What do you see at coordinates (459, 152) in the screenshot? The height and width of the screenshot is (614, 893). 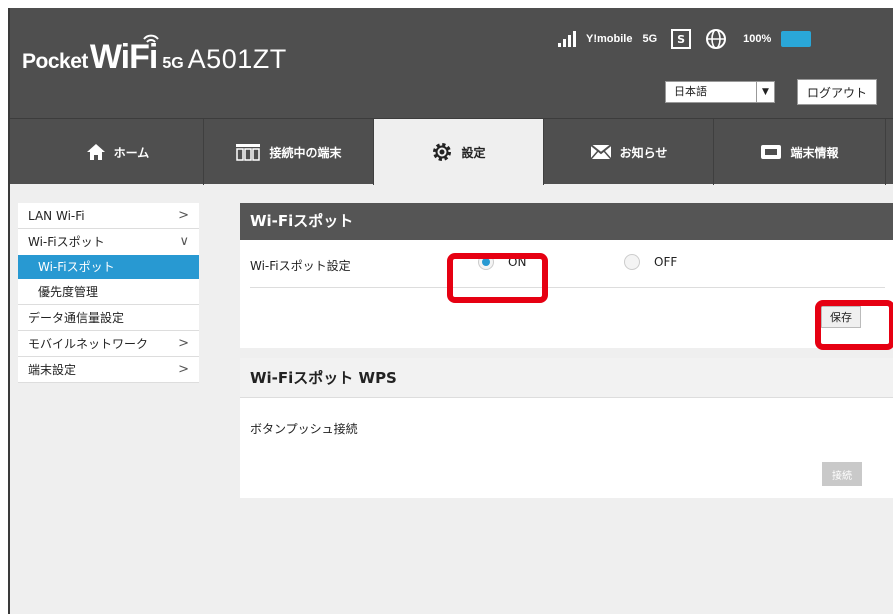 I see `tab-settings: 設定` at bounding box center [459, 152].